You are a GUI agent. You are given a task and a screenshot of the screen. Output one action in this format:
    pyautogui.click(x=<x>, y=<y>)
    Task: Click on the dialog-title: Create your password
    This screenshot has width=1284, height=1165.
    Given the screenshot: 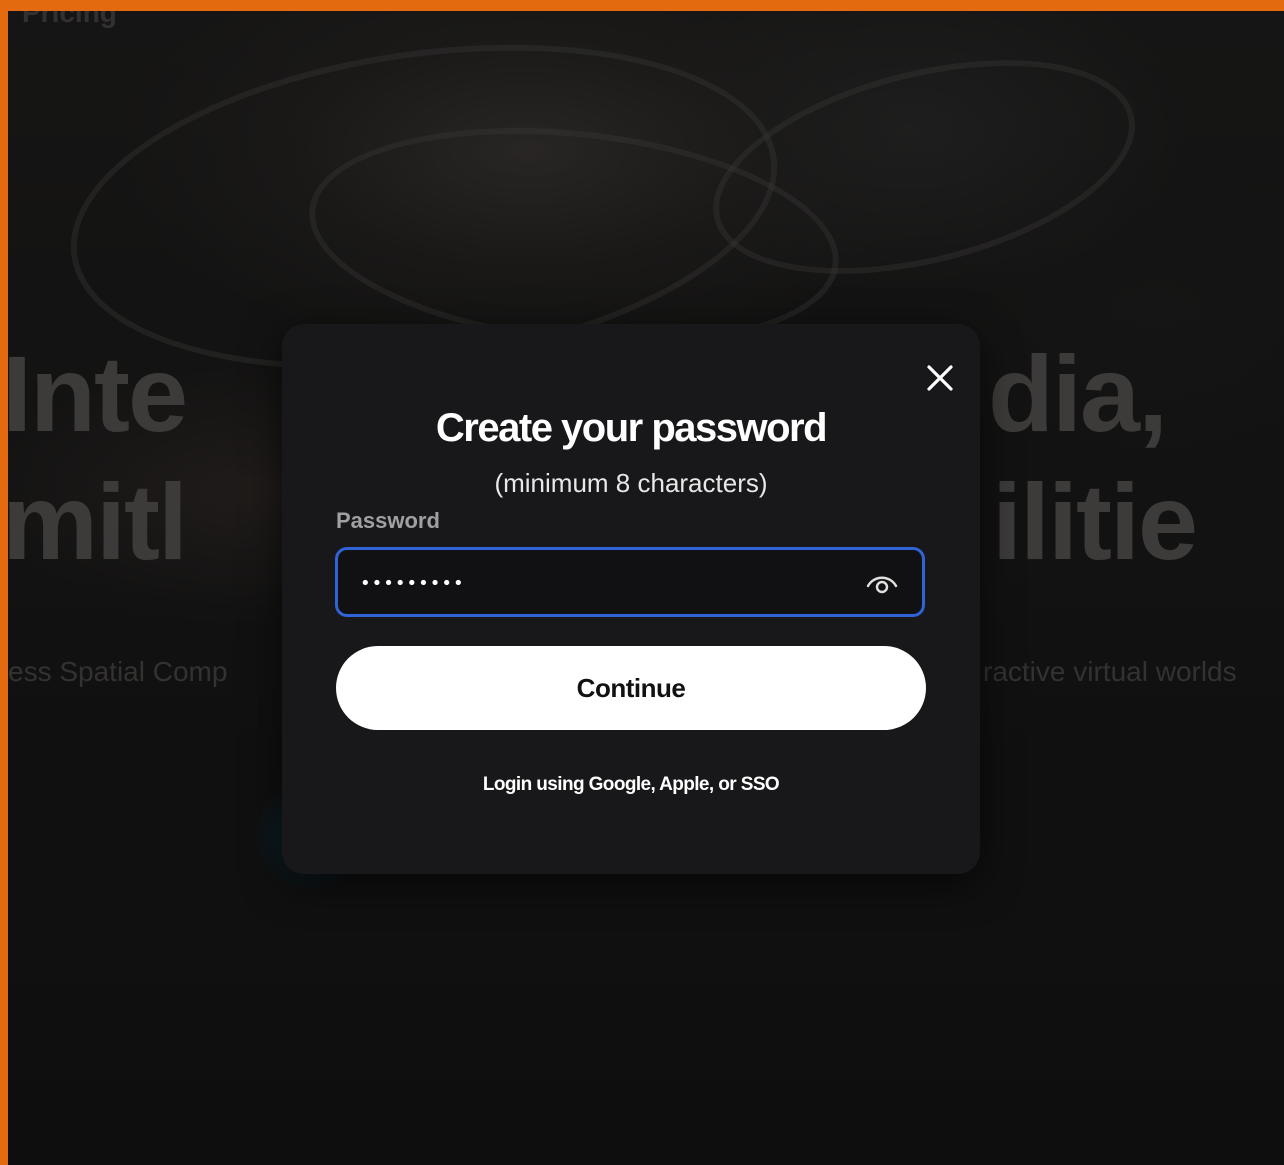 What is the action you would take?
    pyautogui.click(x=631, y=428)
    